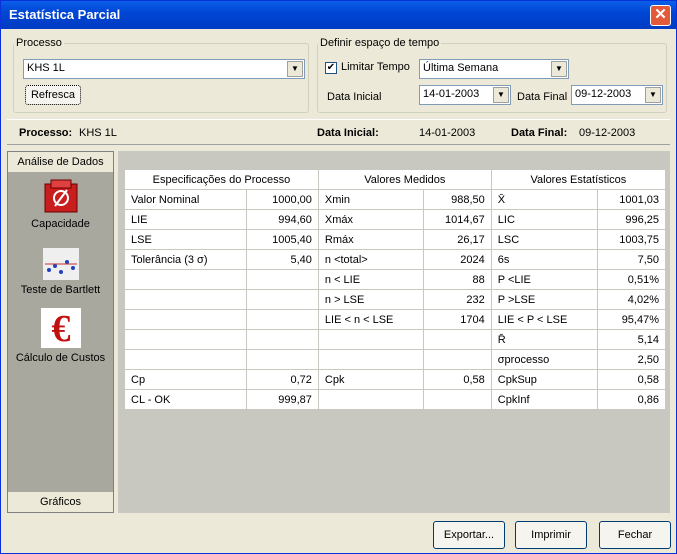  What do you see at coordinates (457, 239) in the screenshot?
I see `table-value: 26,17` at bounding box center [457, 239].